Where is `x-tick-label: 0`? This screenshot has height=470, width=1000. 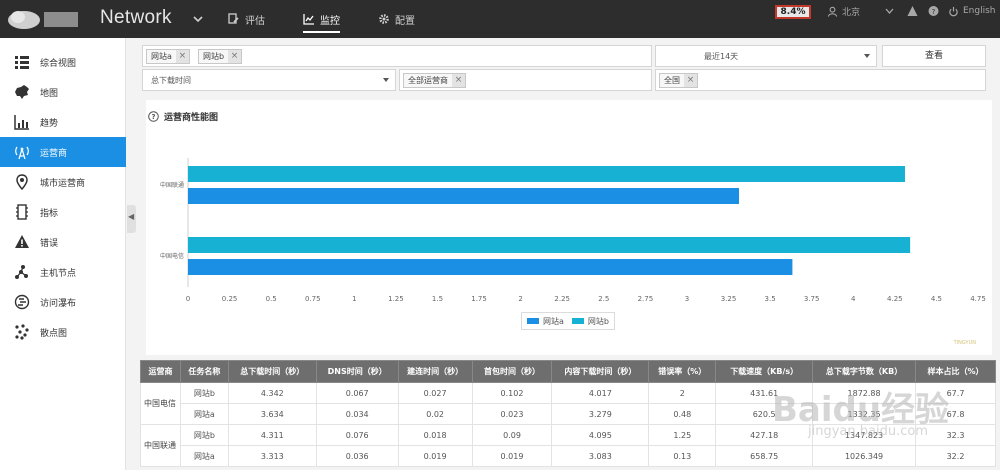 x-tick-label: 0 is located at coordinates (188, 299).